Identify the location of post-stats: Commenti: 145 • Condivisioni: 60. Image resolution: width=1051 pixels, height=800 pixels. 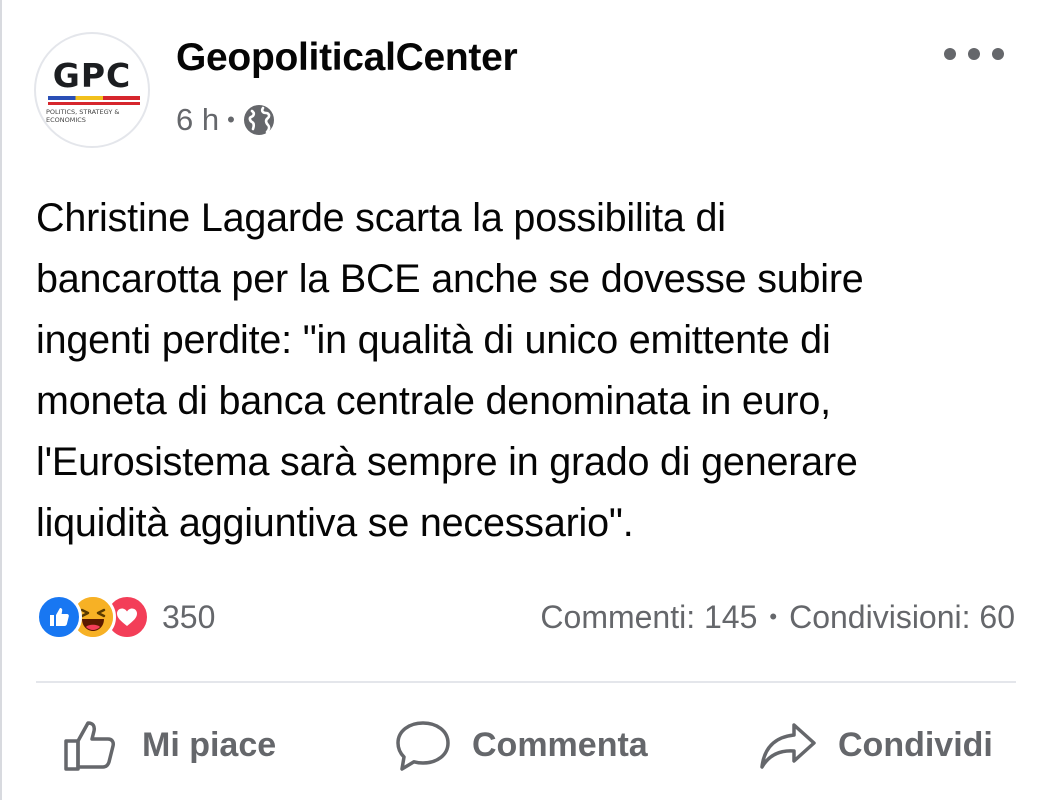
(777, 617).